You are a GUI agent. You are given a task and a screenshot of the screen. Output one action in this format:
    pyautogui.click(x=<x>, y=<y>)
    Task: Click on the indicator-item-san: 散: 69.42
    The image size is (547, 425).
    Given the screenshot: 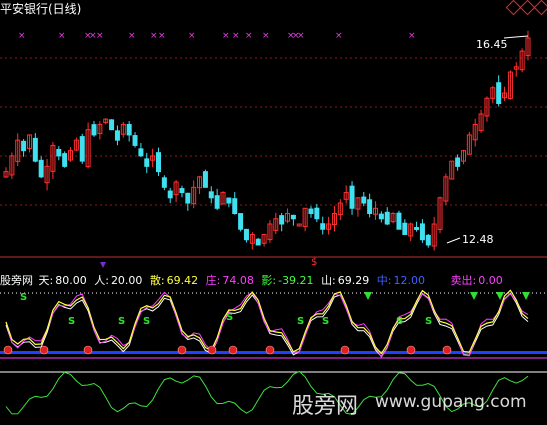 What is the action you would take?
    pyautogui.click(x=174, y=280)
    